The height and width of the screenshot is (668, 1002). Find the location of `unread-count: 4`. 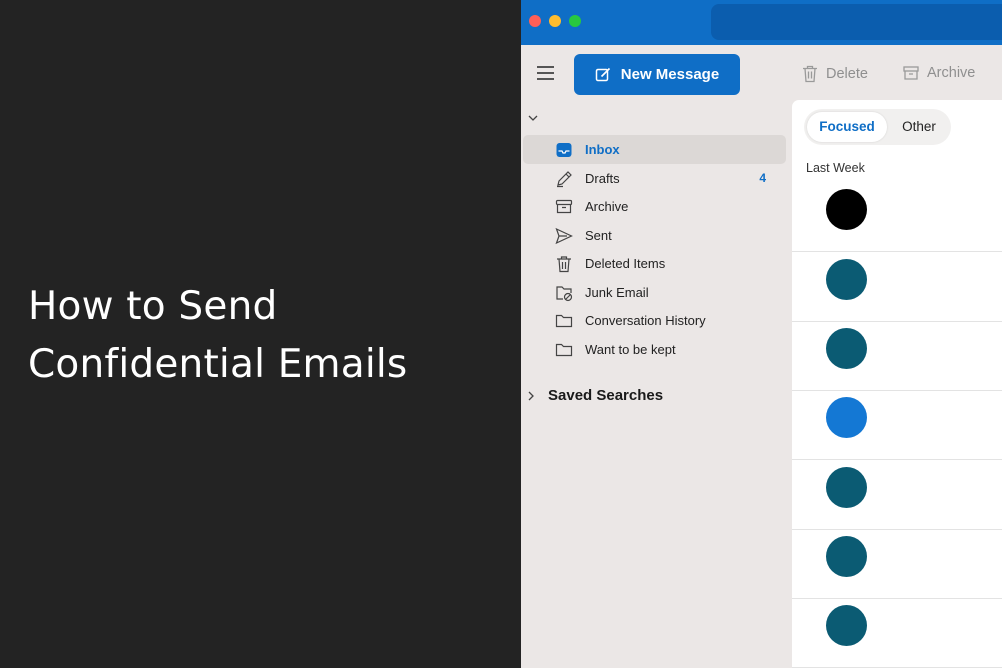

unread-count: 4 is located at coordinates (762, 178).